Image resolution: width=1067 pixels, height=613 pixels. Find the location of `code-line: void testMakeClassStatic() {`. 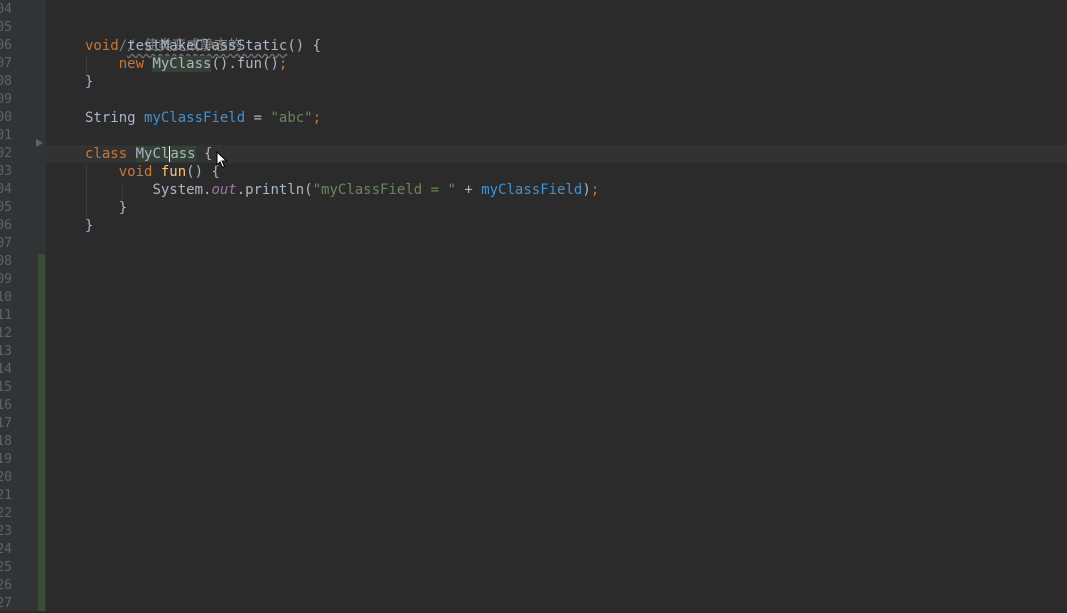

code-line: void testMakeClassStatic() { is located at coordinates (203, 46).